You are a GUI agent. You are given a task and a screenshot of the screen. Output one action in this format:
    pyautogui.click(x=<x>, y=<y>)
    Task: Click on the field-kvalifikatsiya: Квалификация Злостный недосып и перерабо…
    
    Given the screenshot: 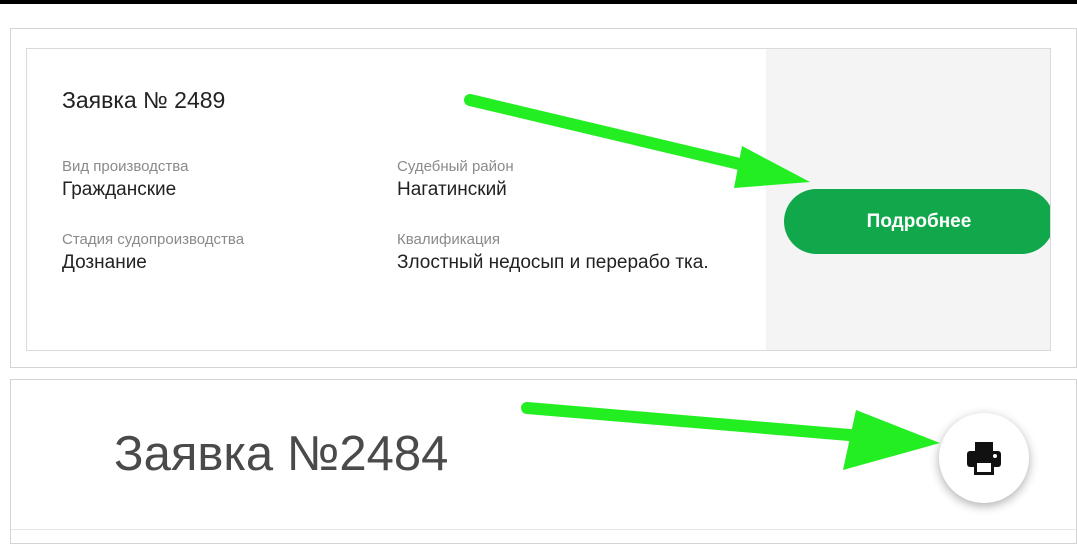 What is the action you would take?
    pyautogui.click(x=569, y=253)
    